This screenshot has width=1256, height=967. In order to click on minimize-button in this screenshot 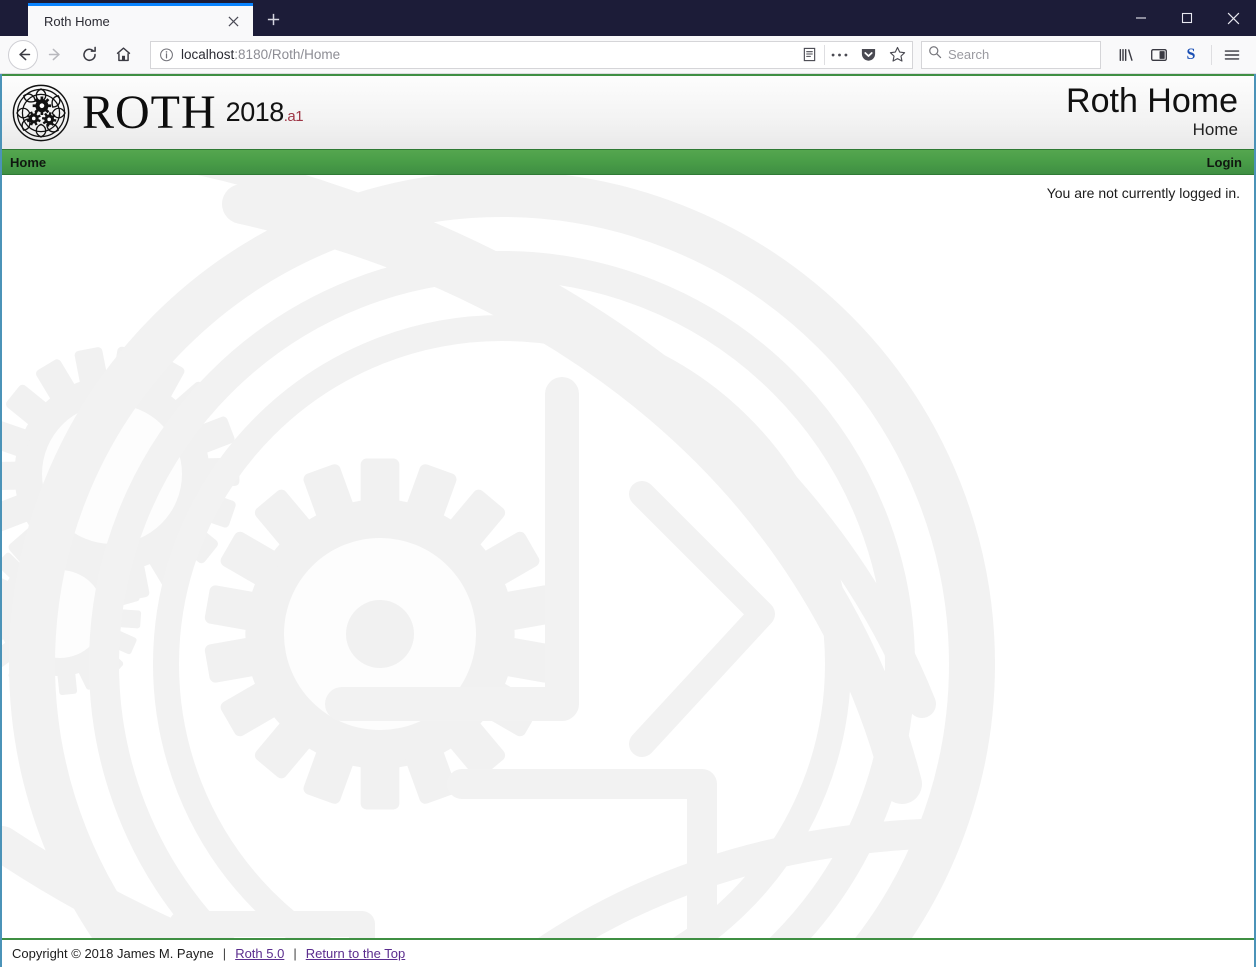, I will do `click(1141, 18)`.